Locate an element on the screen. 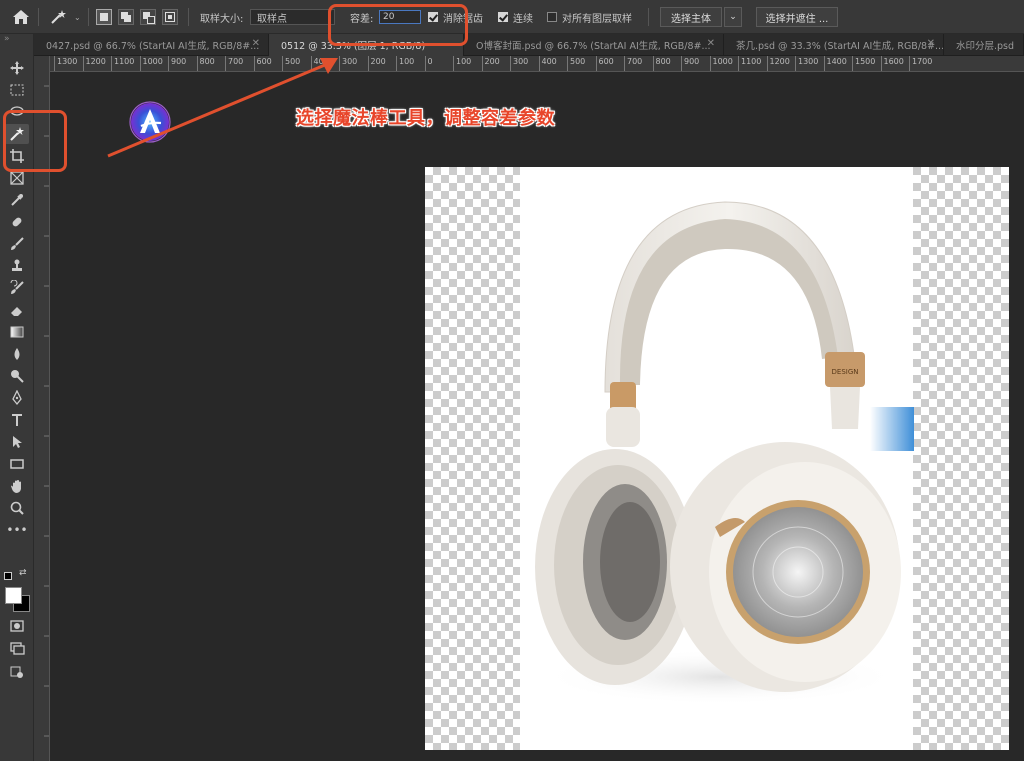 This screenshot has height=761, width=1024. ruler-tick: 700 is located at coordinates (638, 63).